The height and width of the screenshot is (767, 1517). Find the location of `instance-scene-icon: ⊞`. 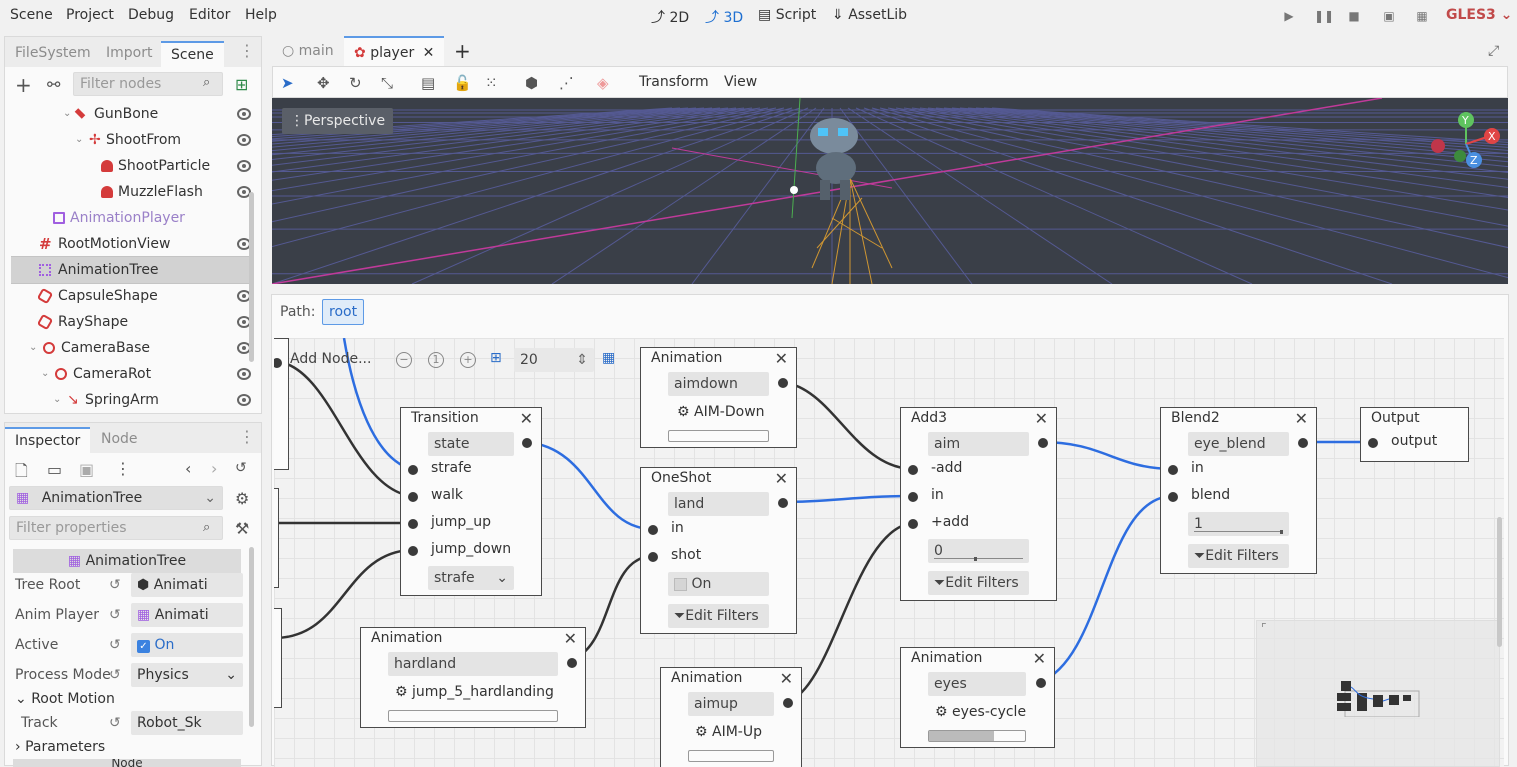

instance-scene-icon: ⊞ is located at coordinates (241, 84).